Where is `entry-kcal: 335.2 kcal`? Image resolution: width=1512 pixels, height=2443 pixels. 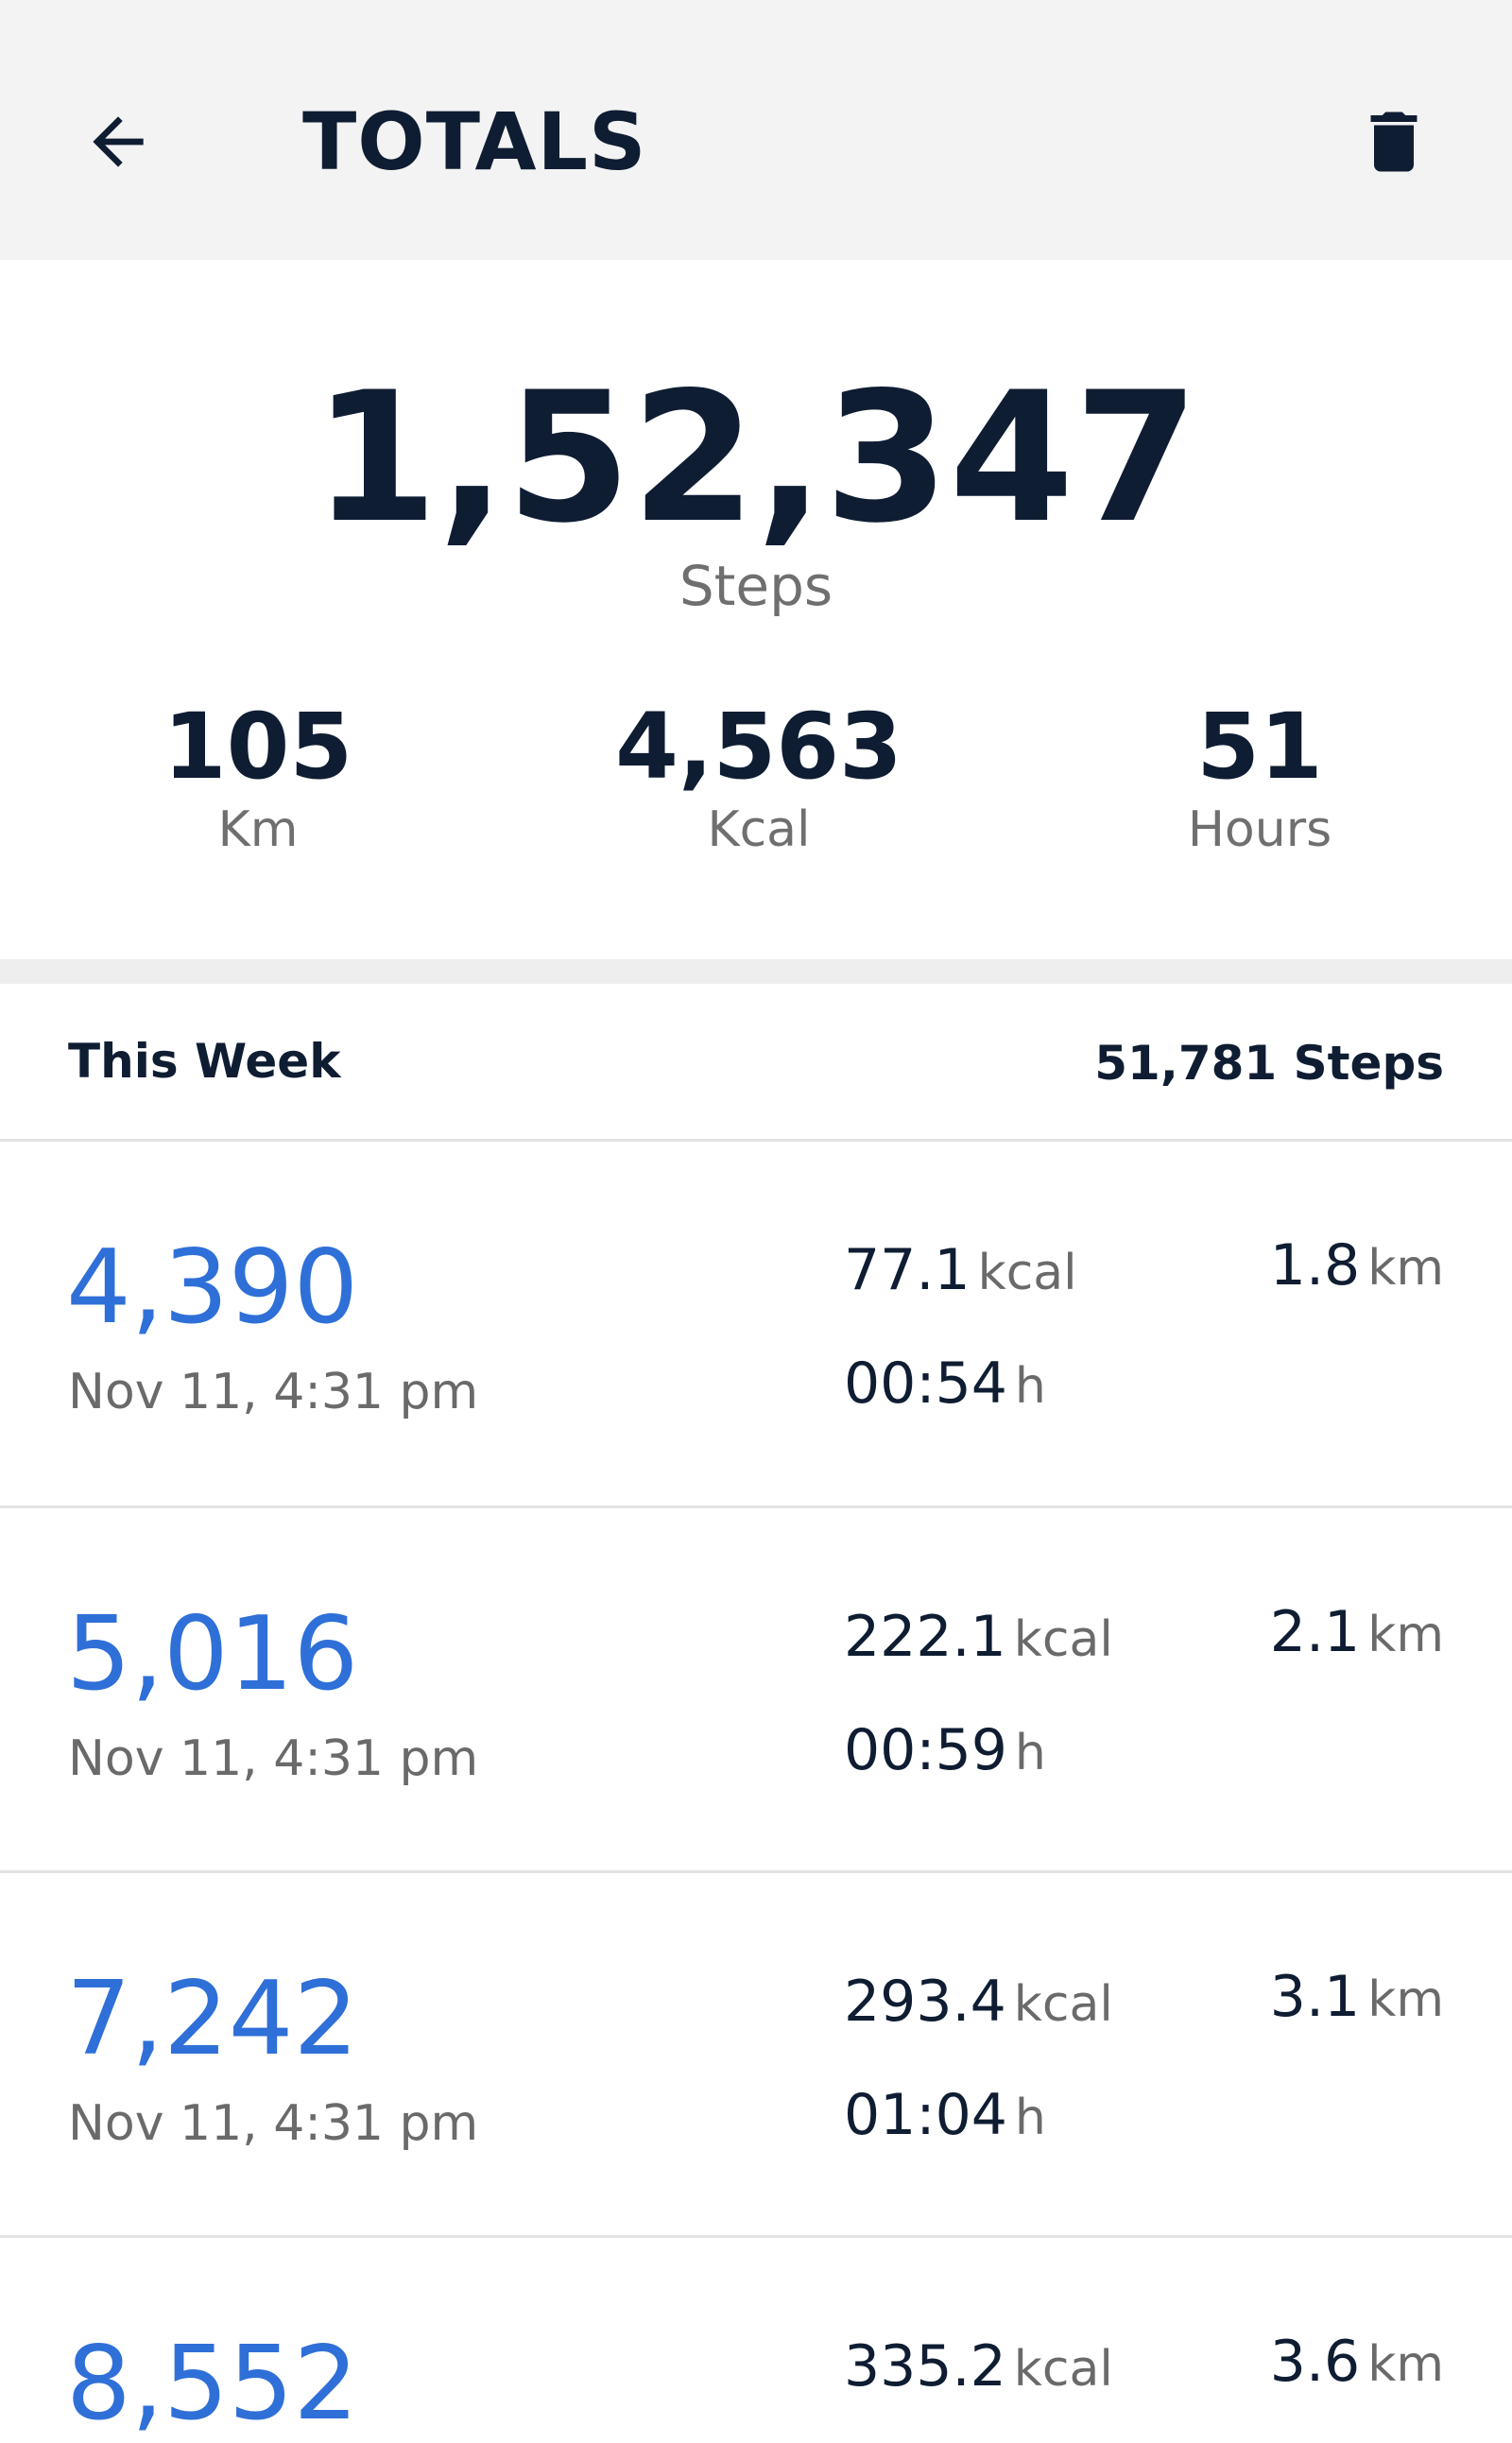 entry-kcal: 335.2 kcal is located at coordinates (978, 2367).